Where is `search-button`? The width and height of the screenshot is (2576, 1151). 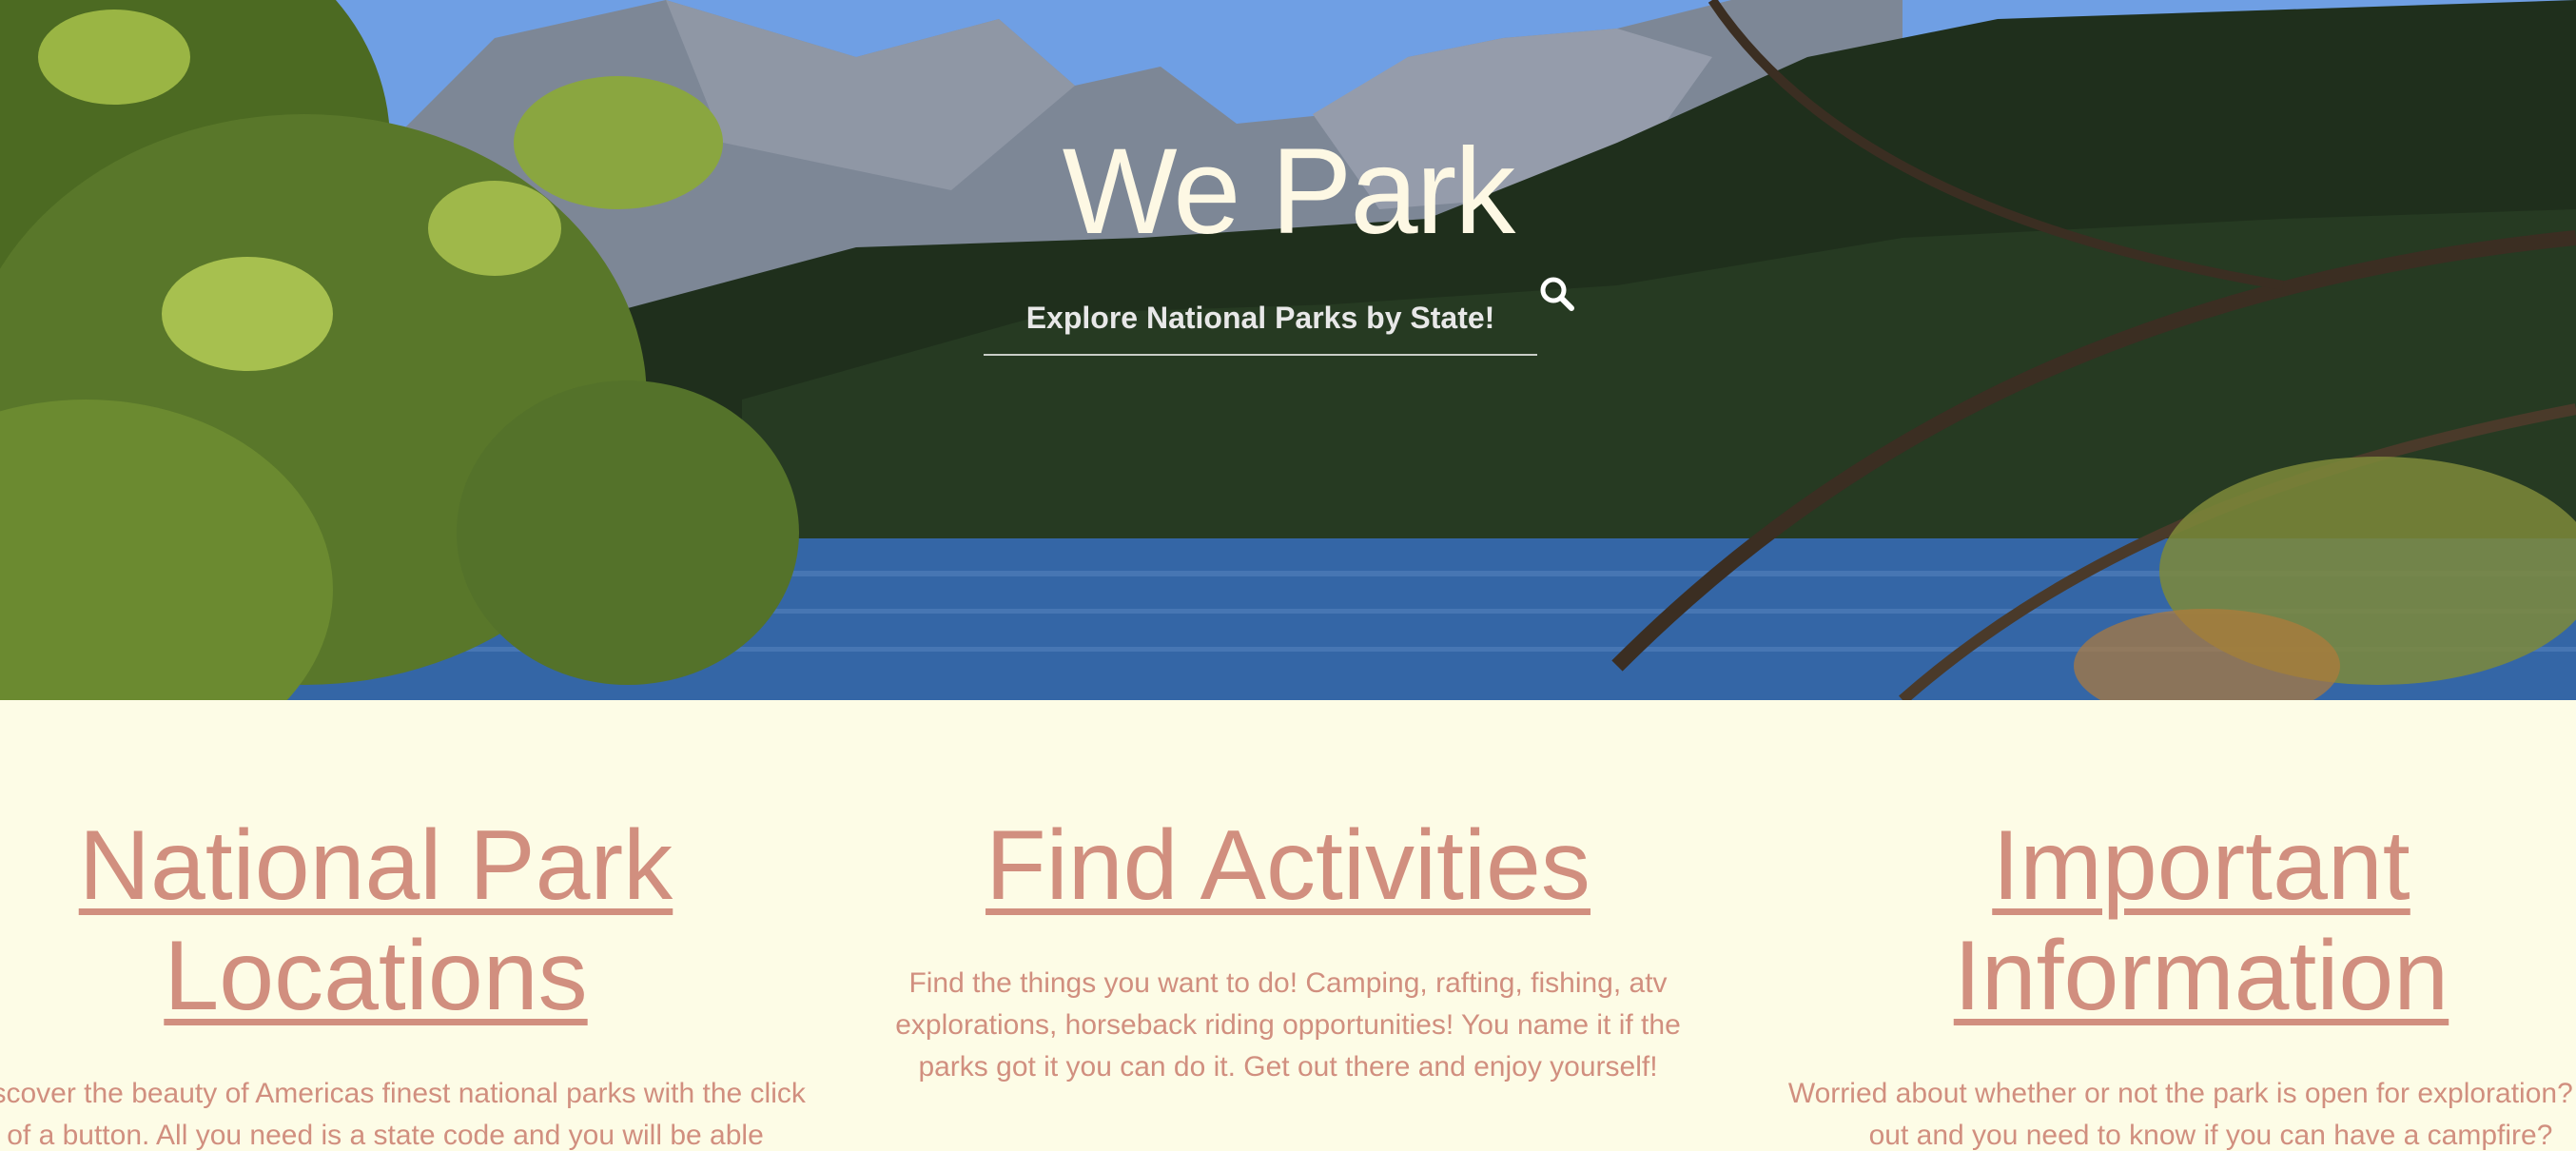
search-button is located at coordinates (1558, 295).